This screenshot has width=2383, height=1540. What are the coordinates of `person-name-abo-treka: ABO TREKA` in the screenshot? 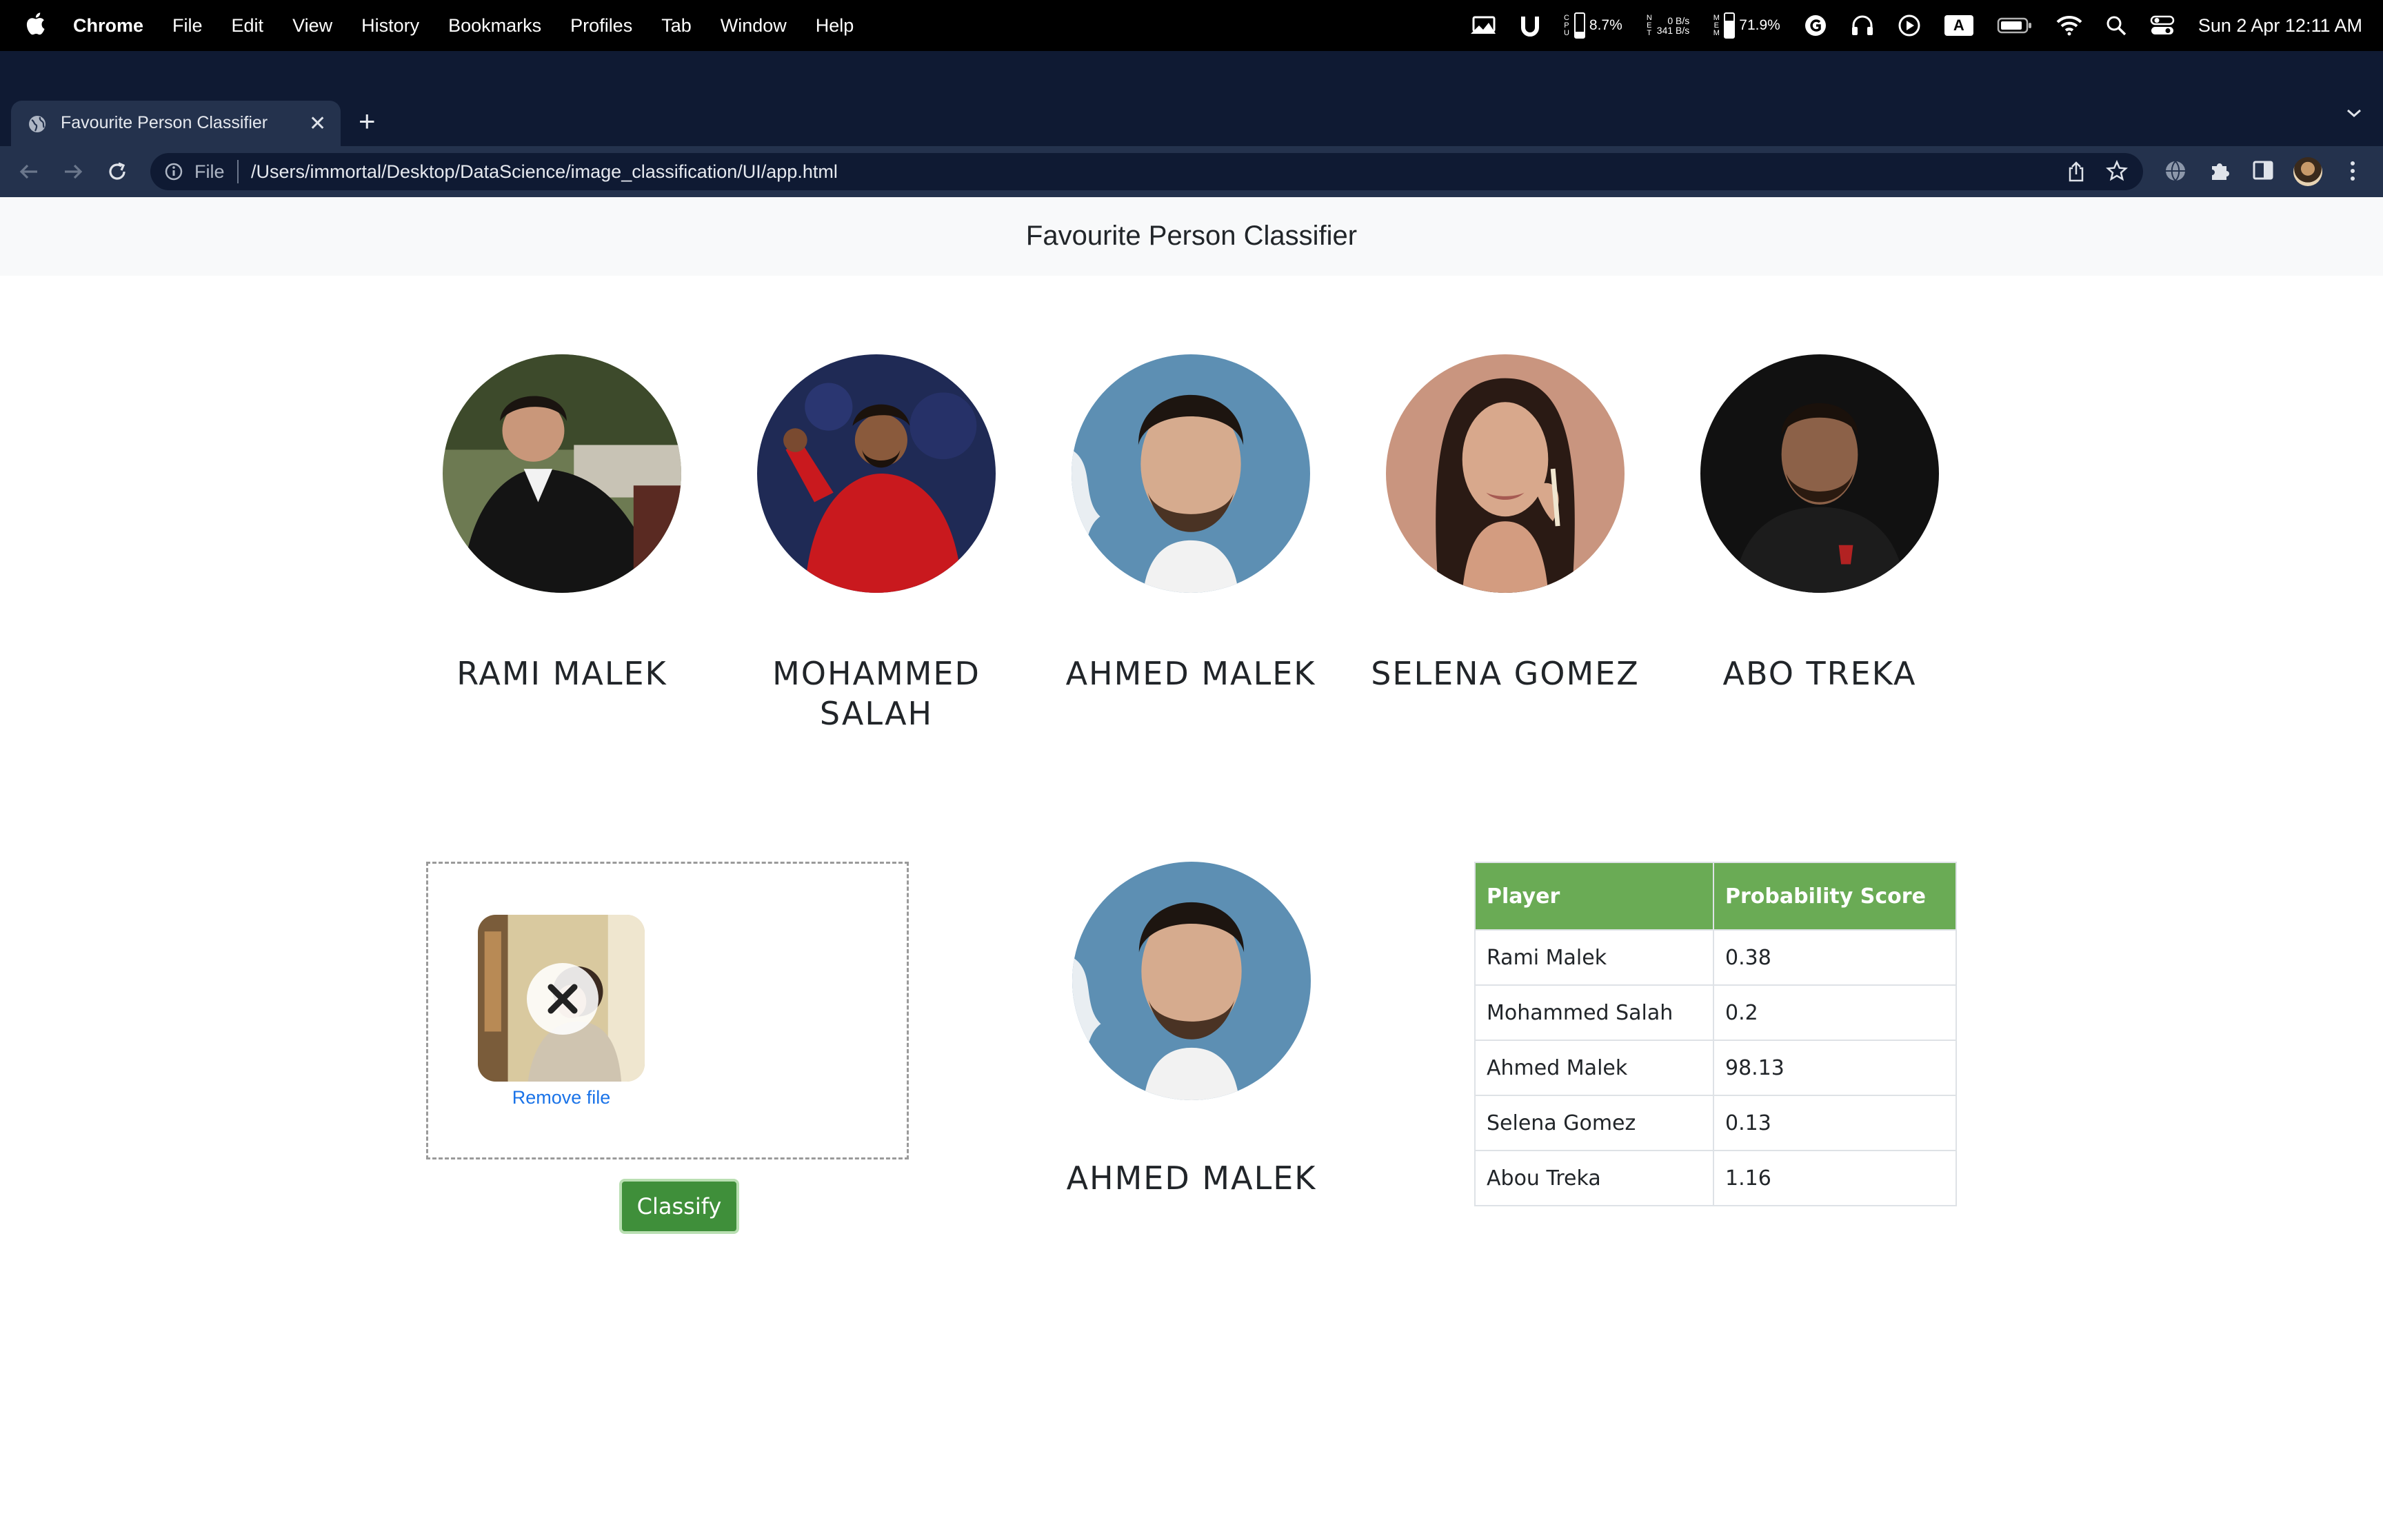 It's located at (1819, 674).